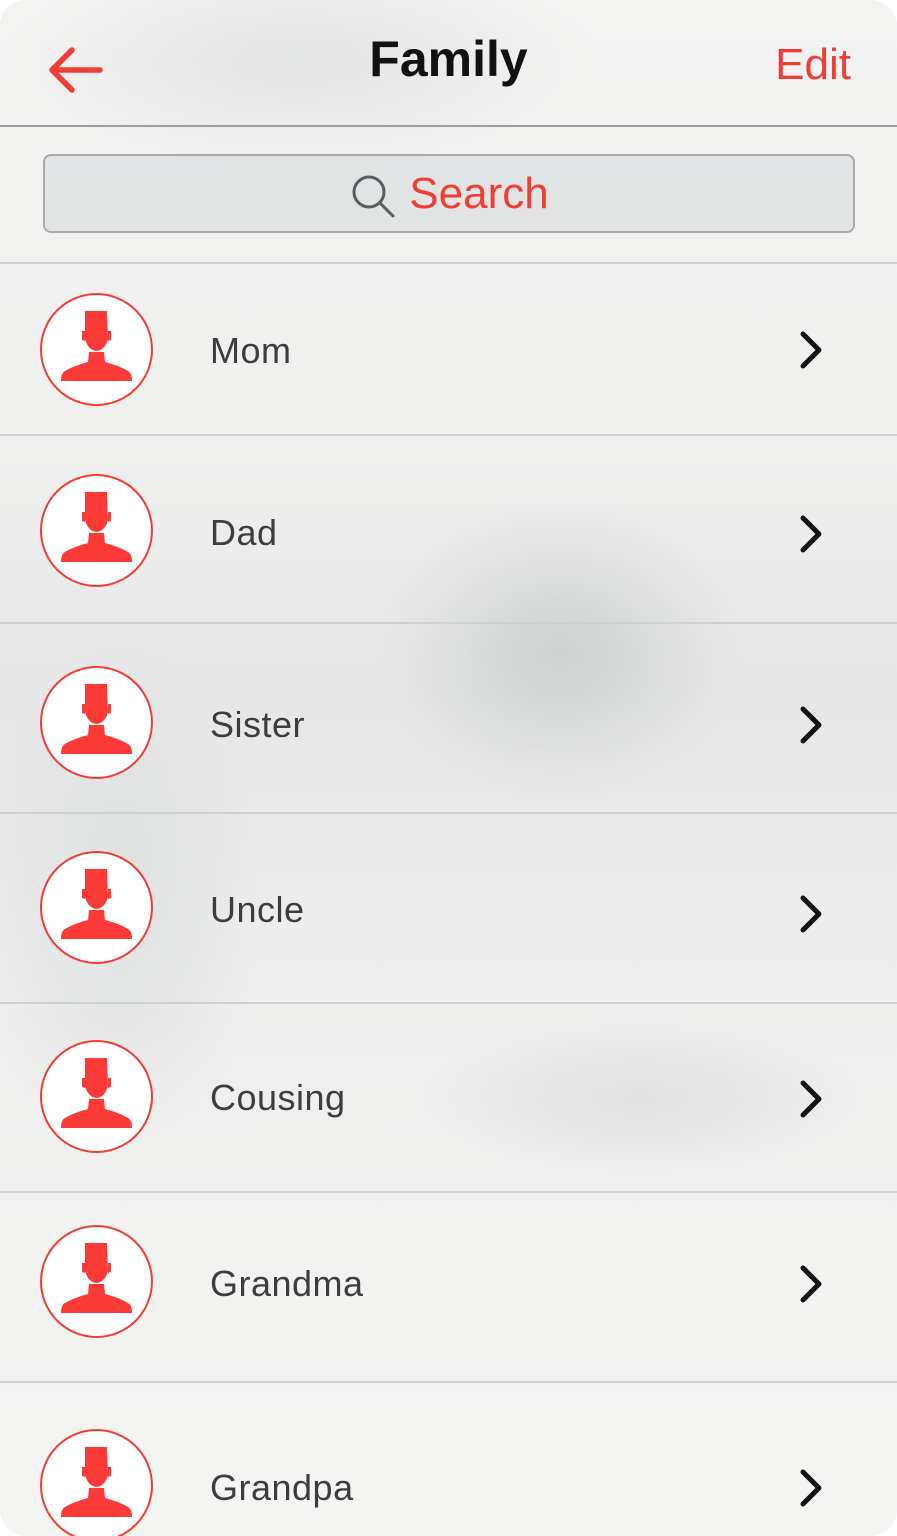 Image resolution: width=897 pixels, height=1536 pixels. I want to click on list-item-mom: Mom, so click(448, 350).